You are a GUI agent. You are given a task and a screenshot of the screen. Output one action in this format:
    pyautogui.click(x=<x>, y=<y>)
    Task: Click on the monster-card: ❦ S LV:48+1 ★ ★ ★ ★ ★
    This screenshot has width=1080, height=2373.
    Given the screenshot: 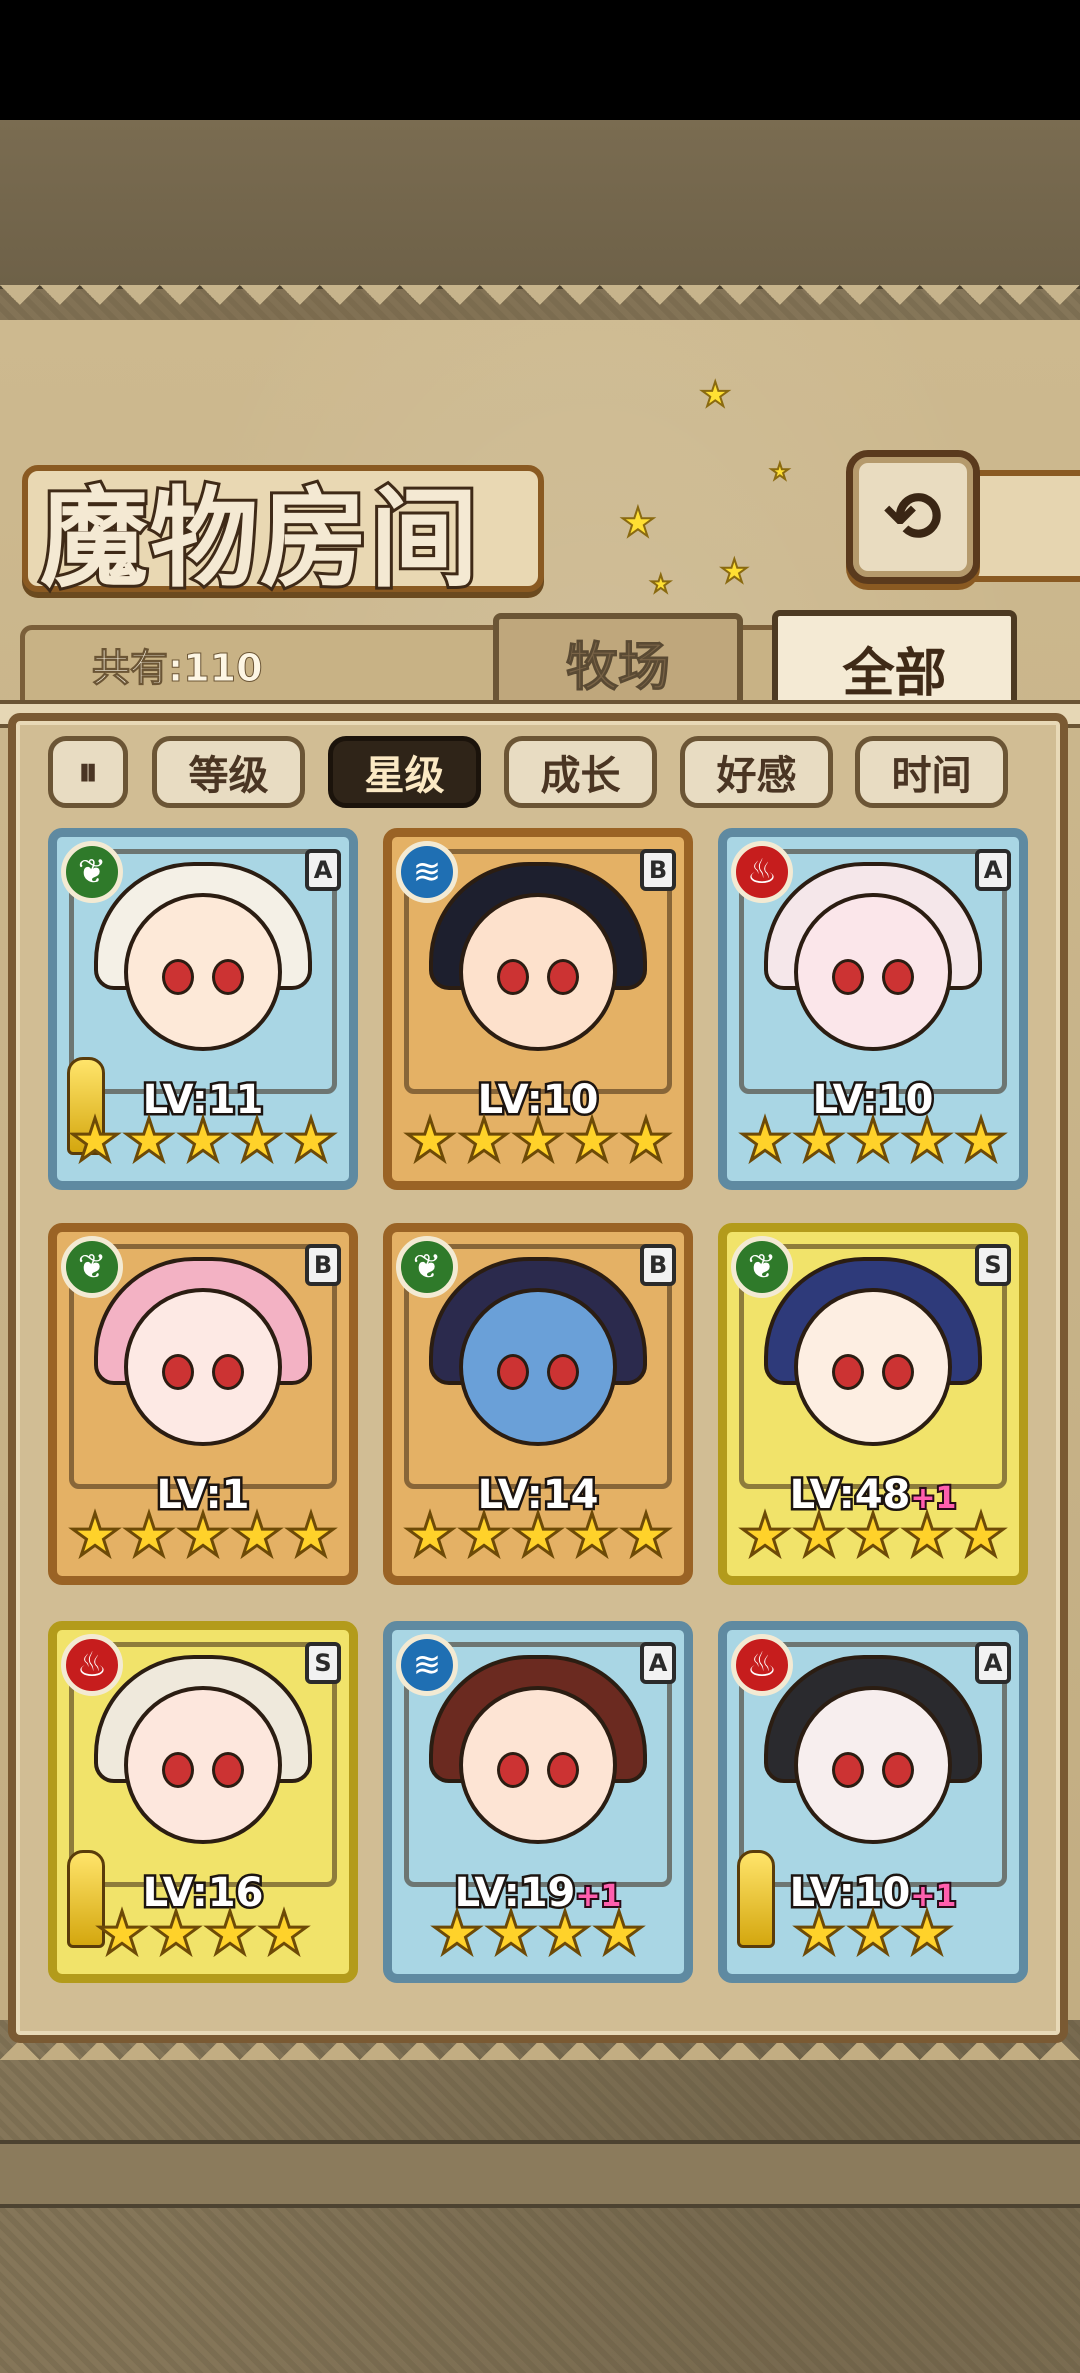 What is the action you would take?
    pyautogui.click(x=873, y=1404)
    